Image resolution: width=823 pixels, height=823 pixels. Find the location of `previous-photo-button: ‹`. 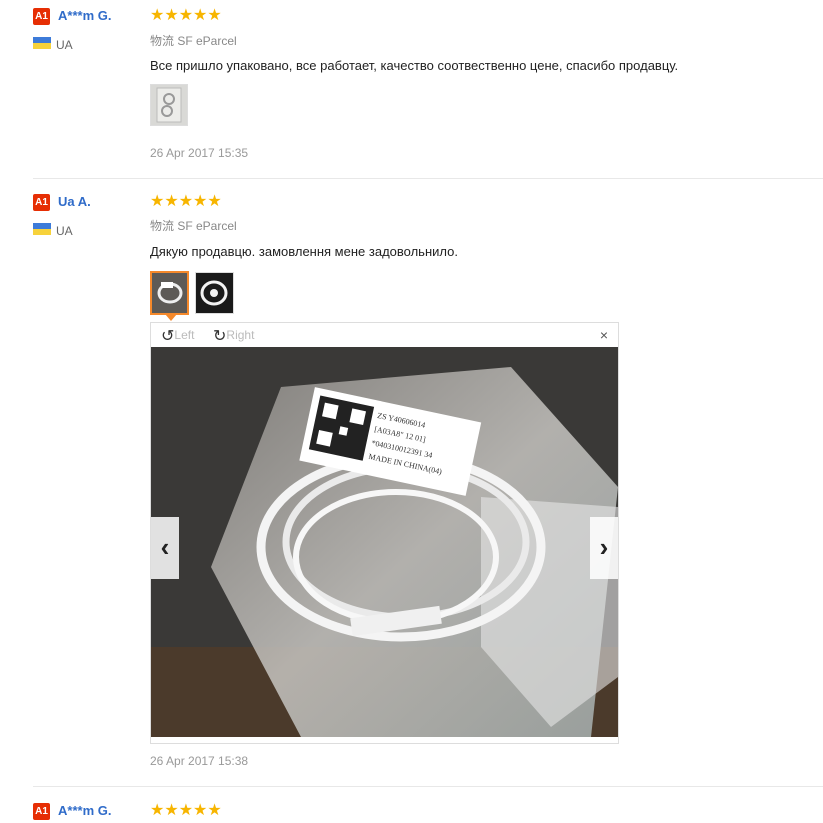

previous-photo-button: ‹ is located at coordinates (165, 548).